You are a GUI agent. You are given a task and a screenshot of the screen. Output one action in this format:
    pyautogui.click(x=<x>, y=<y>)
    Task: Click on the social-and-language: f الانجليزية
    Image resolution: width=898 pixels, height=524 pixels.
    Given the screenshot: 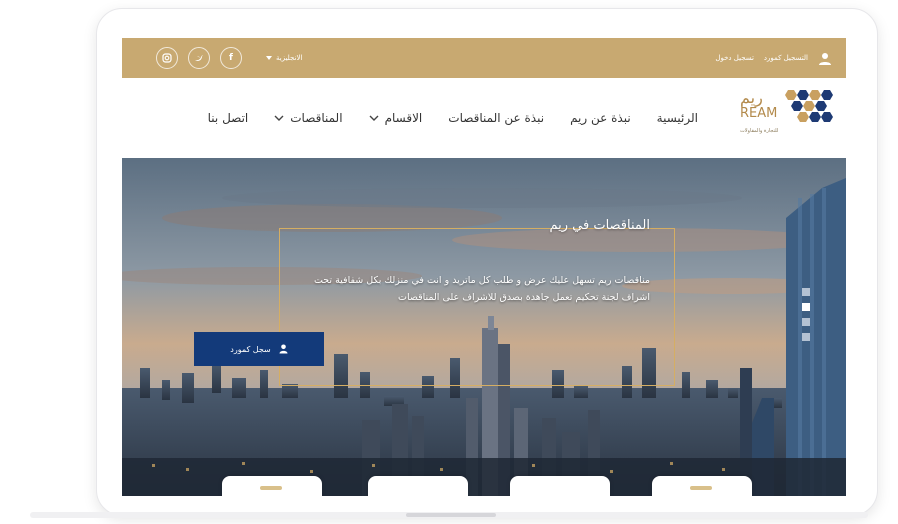 What is the action you would take?
    pyautogui.click(x=229, y=58)
    